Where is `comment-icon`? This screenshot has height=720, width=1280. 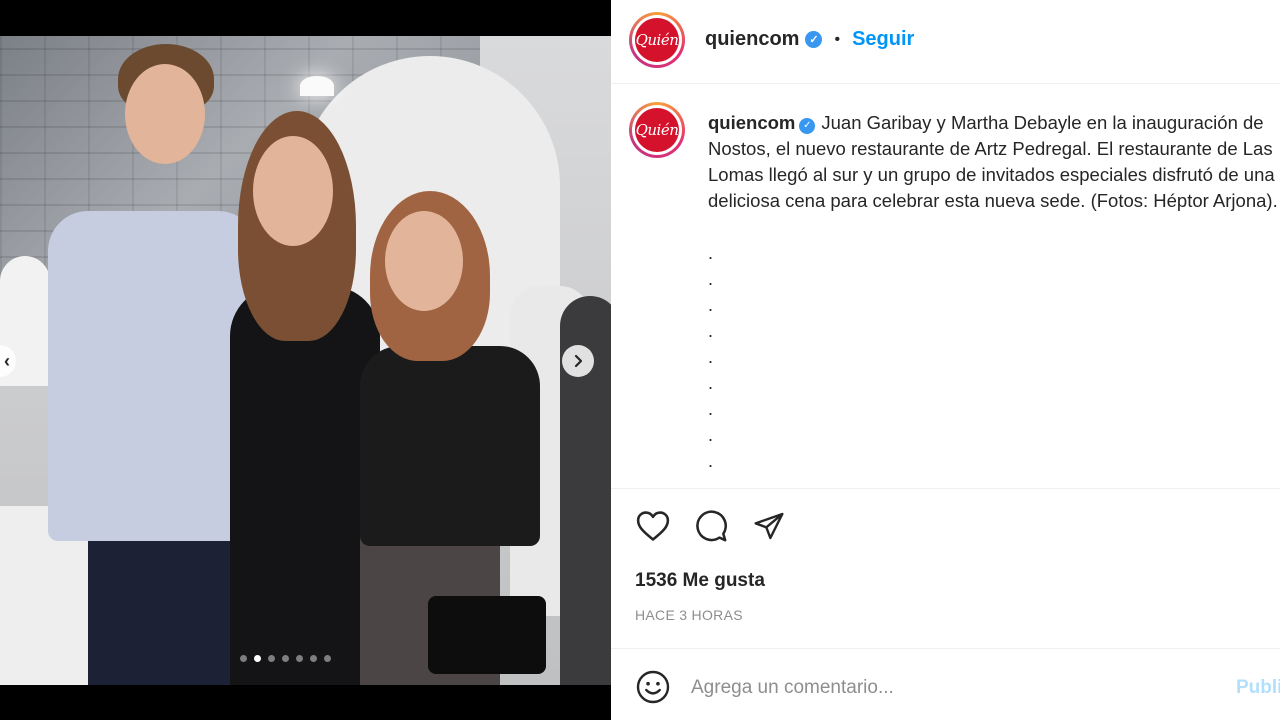 comment-icon is located at coordinates (711, 526).